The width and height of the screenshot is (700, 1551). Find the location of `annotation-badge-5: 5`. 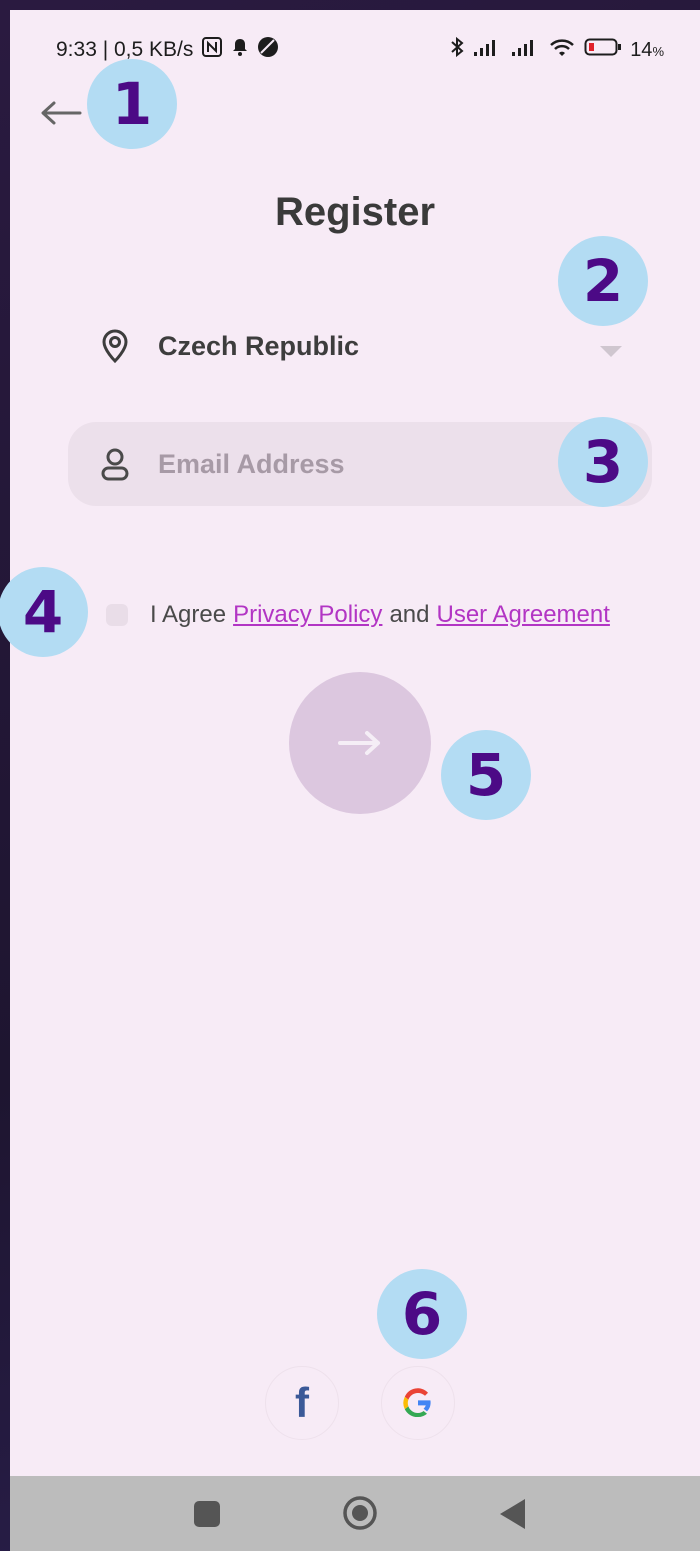

annotation-badge-5: 5 is located at coordinates (486, 775).